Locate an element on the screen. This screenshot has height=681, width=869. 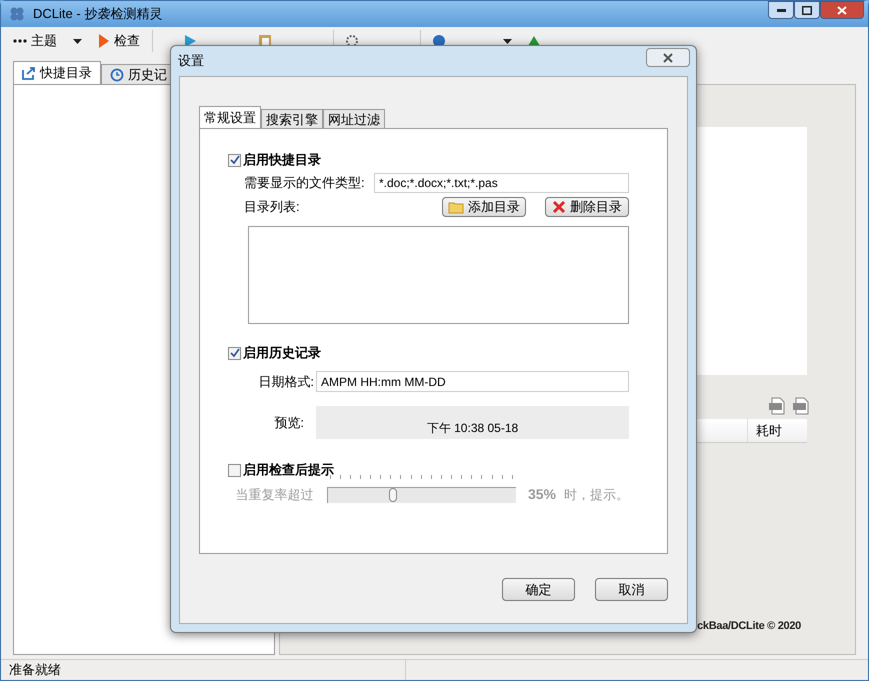
clover-icon is located at coordinates (17, 14).